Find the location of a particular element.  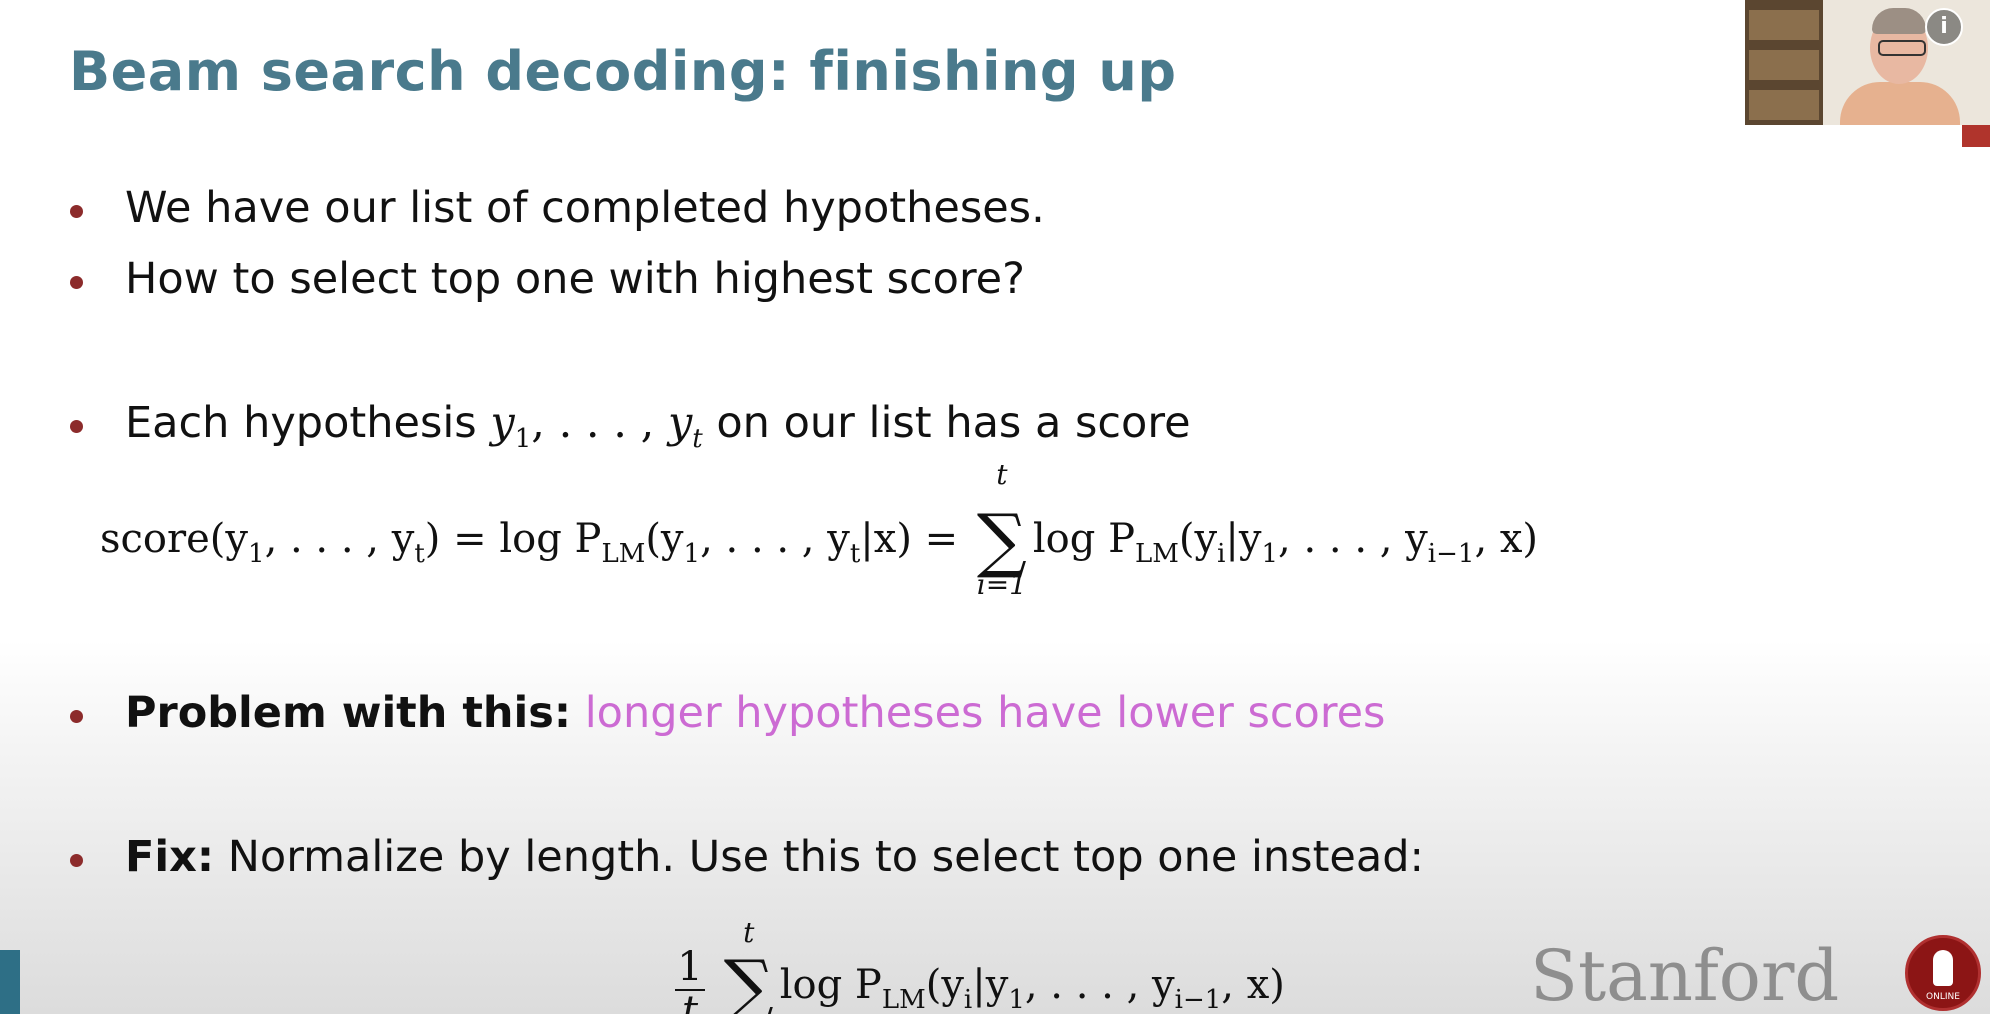

bookshelf is located at coordinates (1784, 62).